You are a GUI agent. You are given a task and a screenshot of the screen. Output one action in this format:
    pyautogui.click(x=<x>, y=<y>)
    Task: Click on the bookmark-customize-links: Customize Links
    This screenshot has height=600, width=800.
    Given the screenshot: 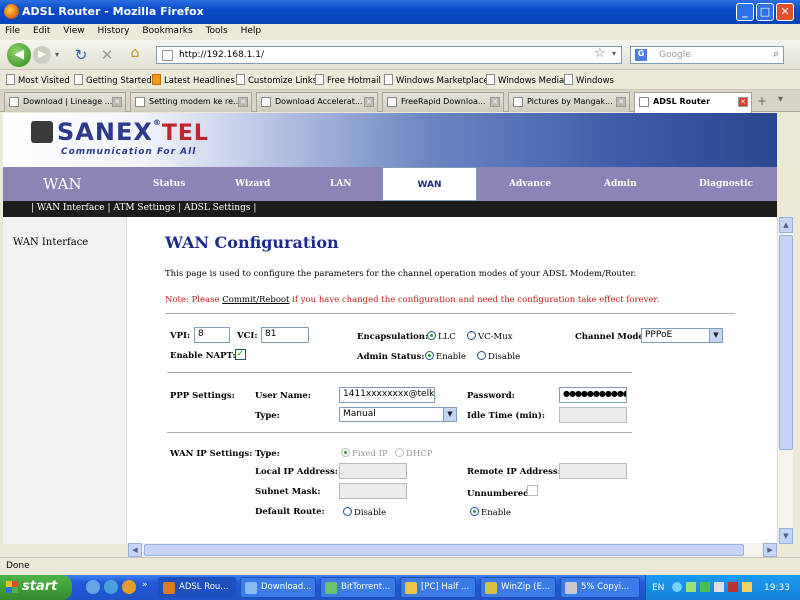 What is the action you would take?
    pyautogui.click(x=276, y=80)
    